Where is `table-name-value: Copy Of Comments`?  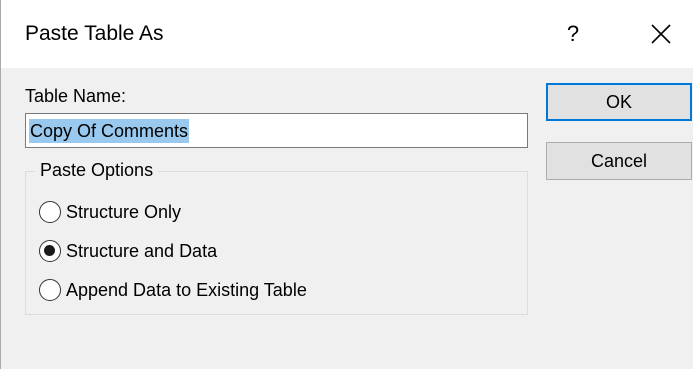 table-name-value: Copy Of Comments is located at coordinates (109, 130).